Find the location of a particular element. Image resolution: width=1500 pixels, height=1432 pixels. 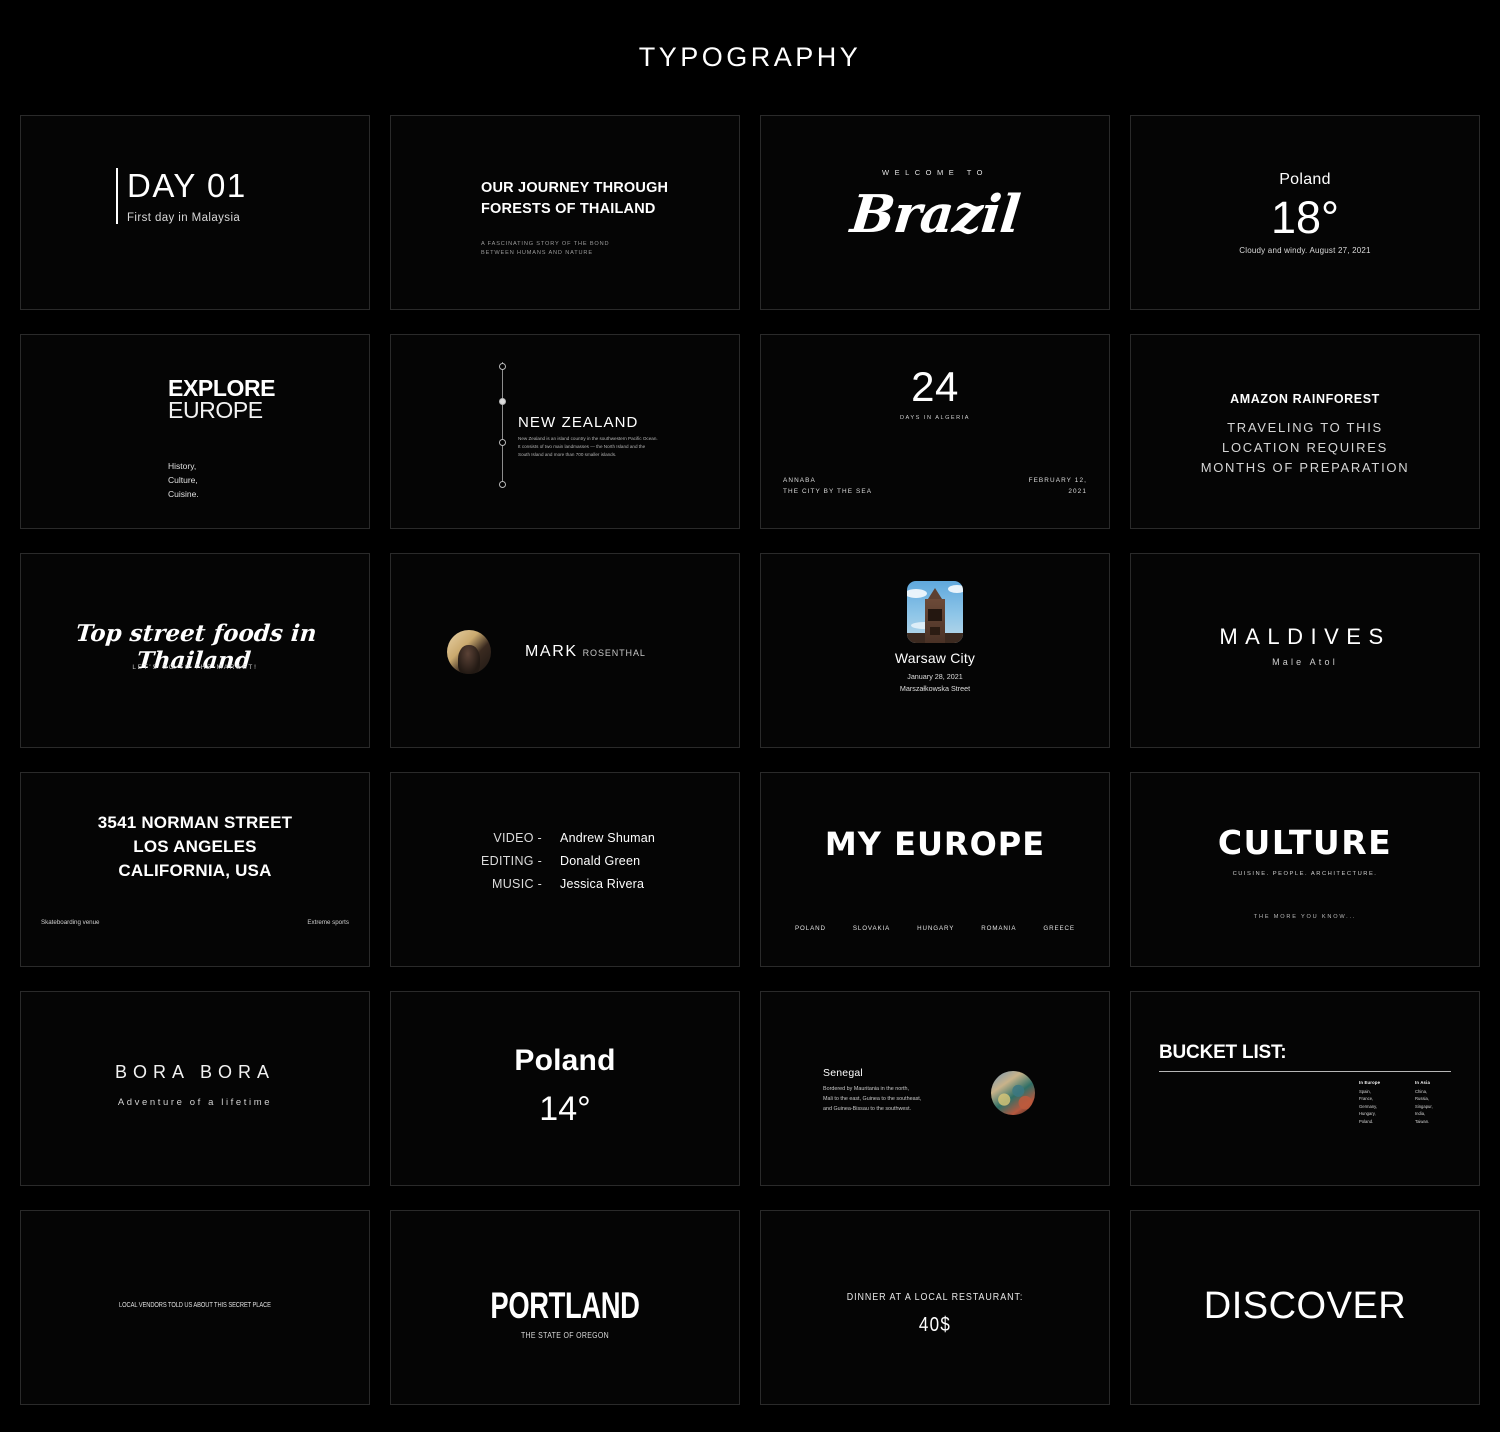

poland14-temperature: 14° is located at coordinates (565, 1109).